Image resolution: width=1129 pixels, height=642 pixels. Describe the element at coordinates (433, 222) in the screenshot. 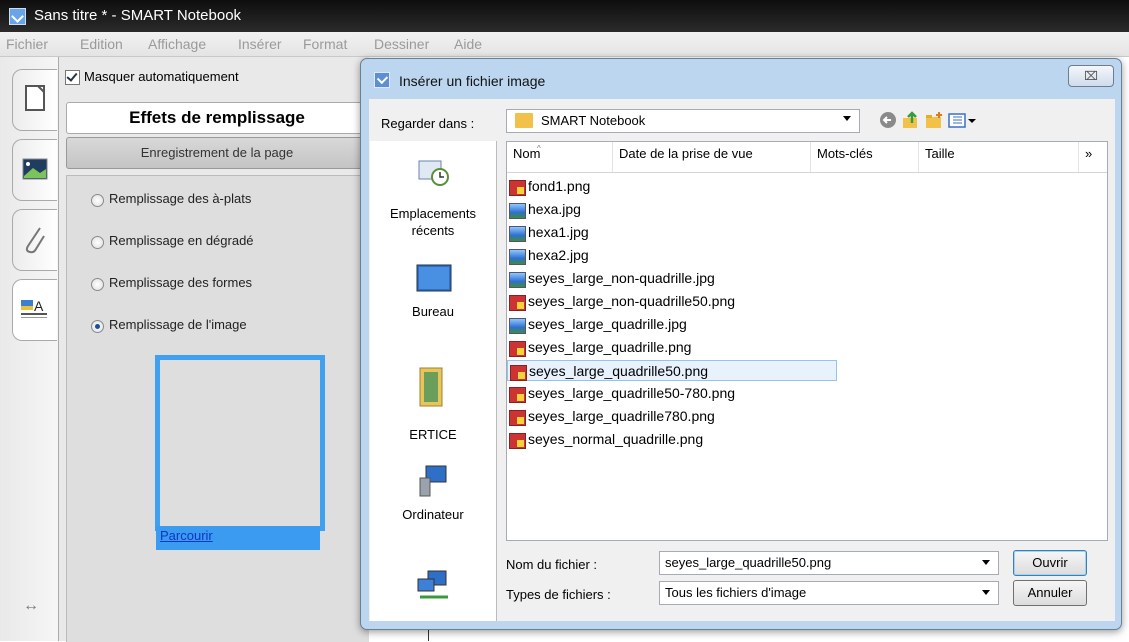

I see `place-recent-label: Emplacements récents` at that location.